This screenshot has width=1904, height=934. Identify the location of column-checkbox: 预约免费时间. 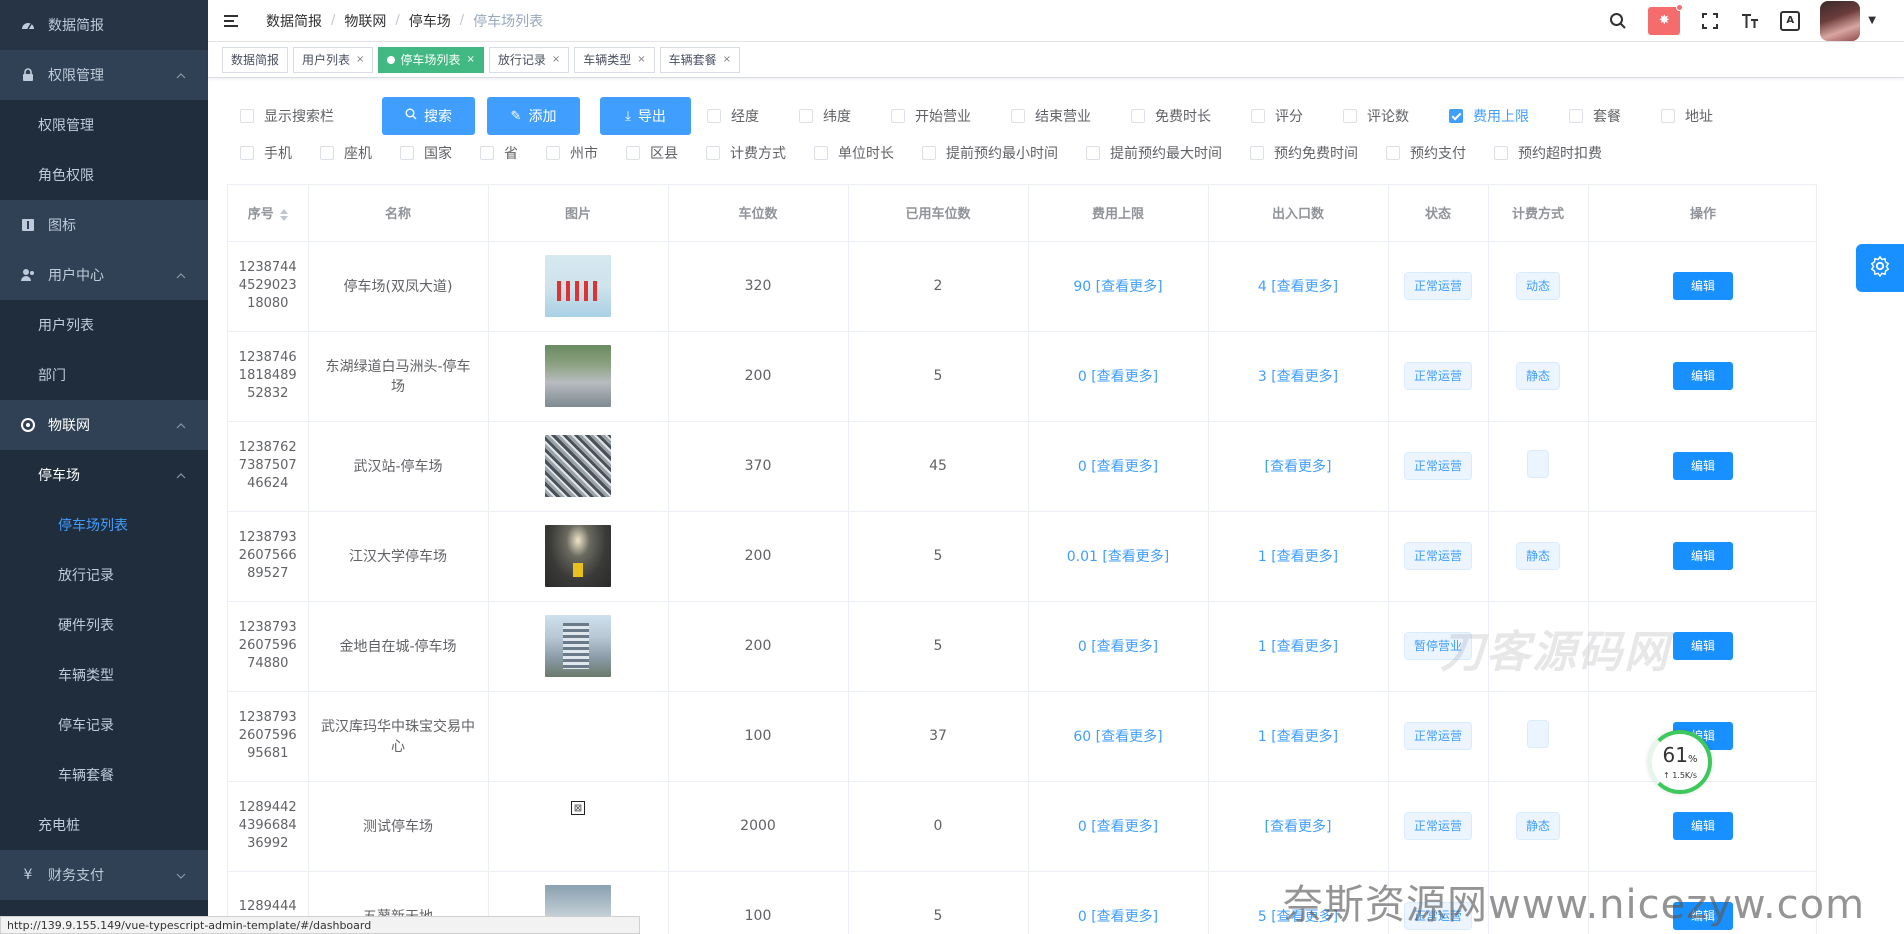
(1304, 153).